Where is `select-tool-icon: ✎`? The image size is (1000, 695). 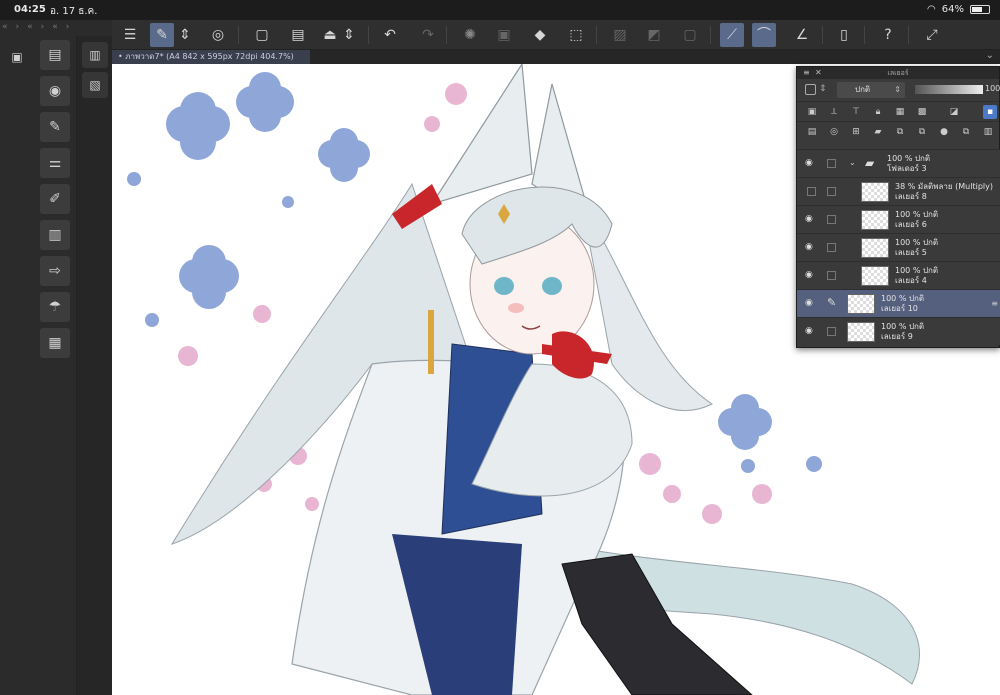 select-tool-icon: ✎ is located at coordinates (162, 35).